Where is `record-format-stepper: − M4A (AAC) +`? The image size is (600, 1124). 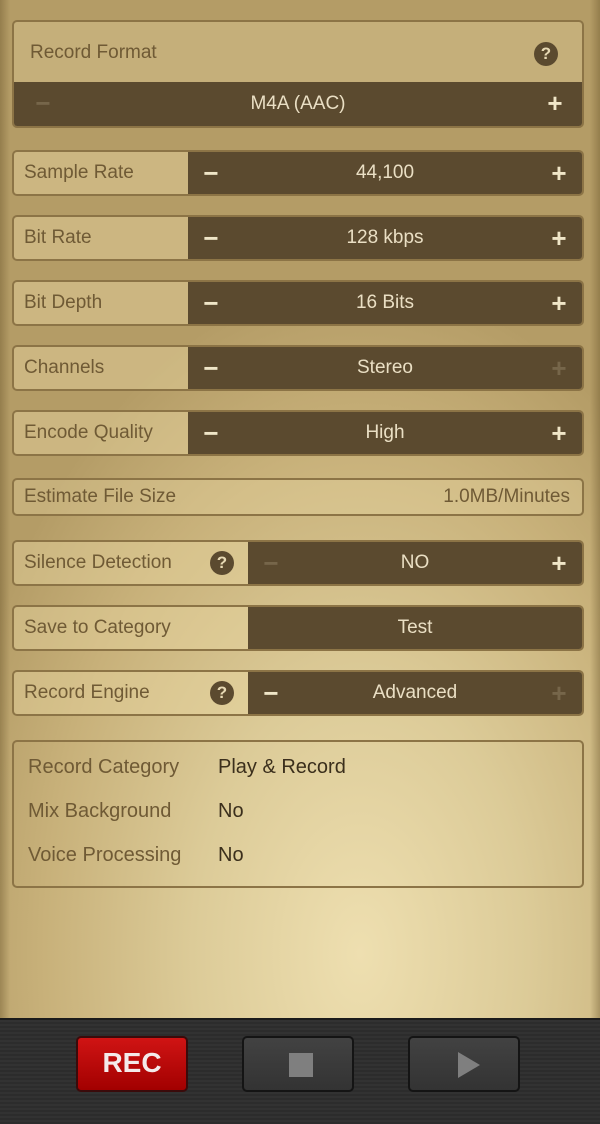
record-format-stepper: − M4A (AAC) + is located at coordinates (298, 104).